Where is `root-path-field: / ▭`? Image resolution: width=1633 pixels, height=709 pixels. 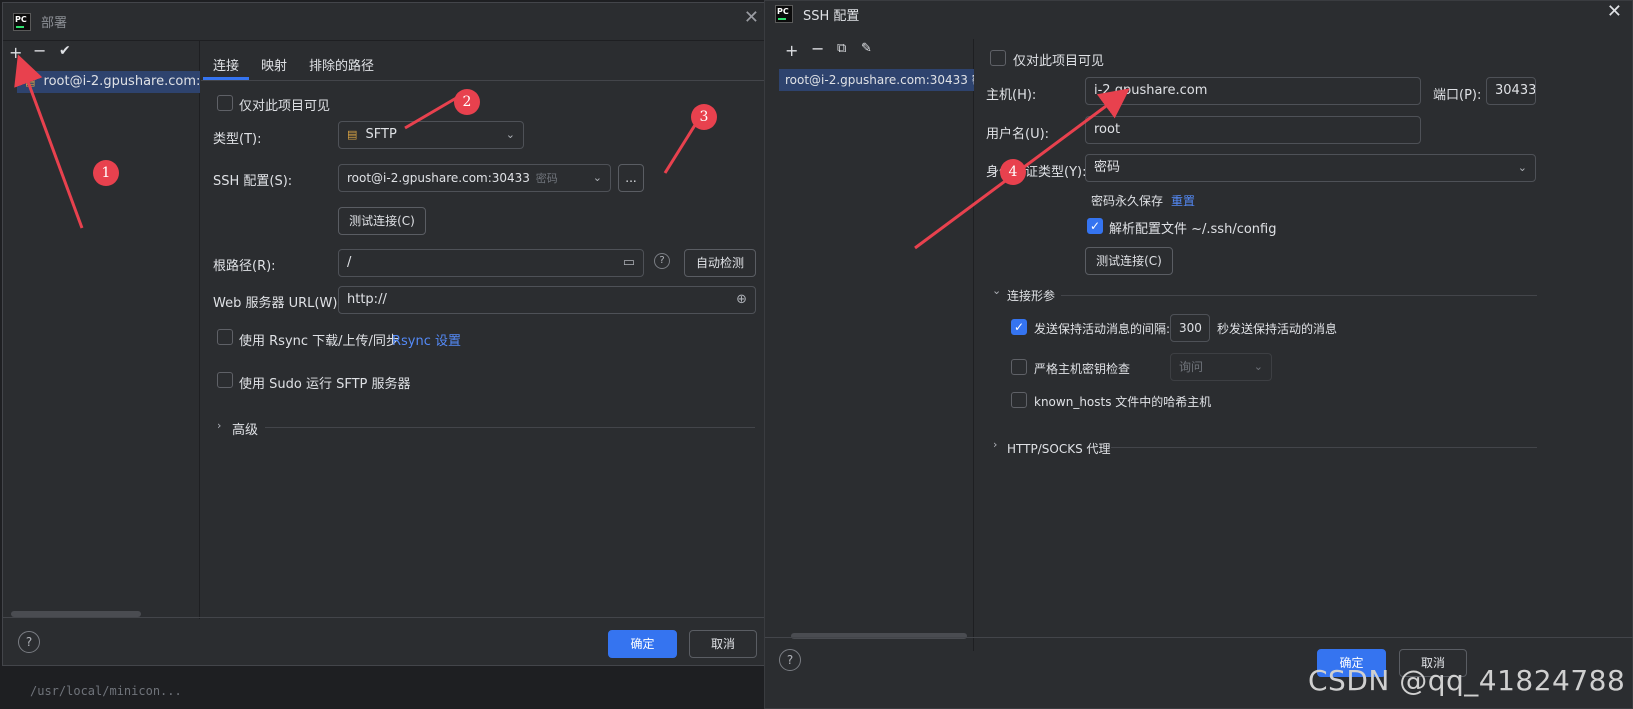
root-path-field: / ▭ is located at coordinates (491, 263).